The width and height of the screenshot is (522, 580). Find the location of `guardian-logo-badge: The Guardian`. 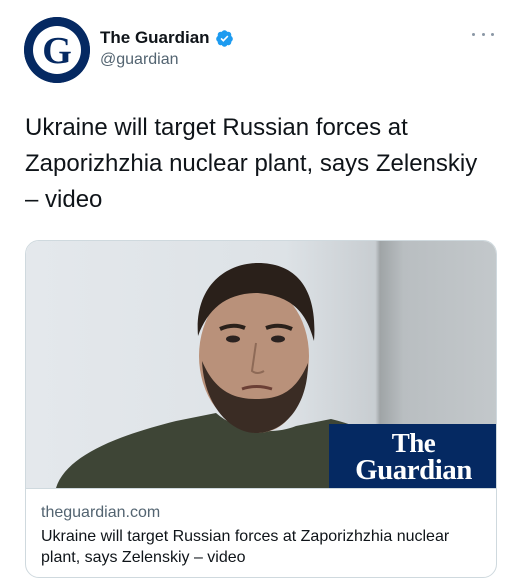

guardian-logo-badge: The Guardian is located at coordinates (412, 456).